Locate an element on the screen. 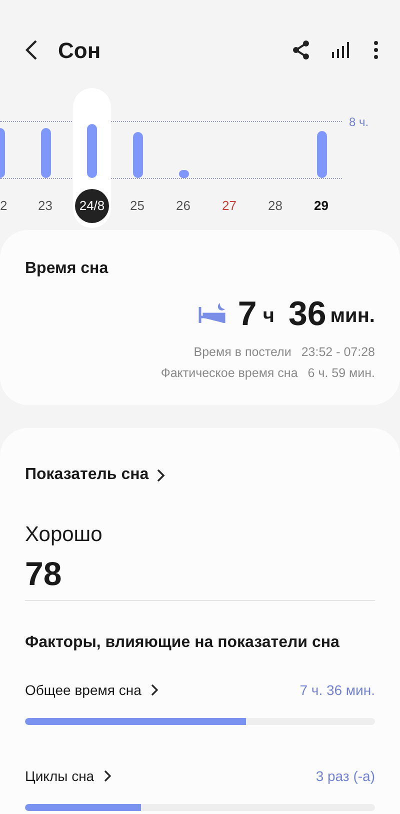  detail-value: 23:52 - 07:28 is located at coordinates (338, 352).